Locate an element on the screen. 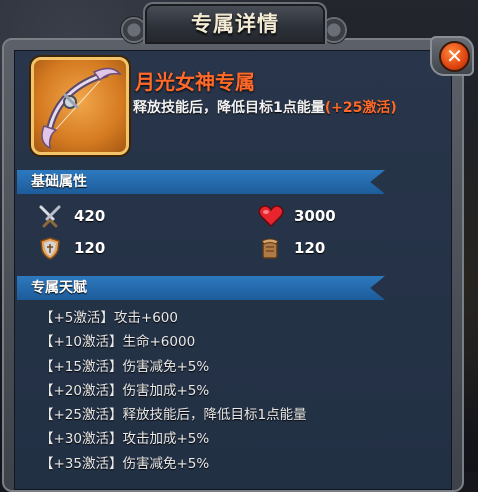  talent-level: +20激活 is located at coordinates (81, 390).